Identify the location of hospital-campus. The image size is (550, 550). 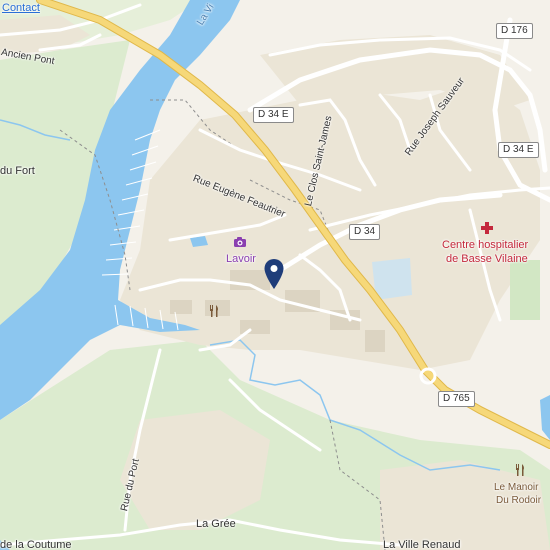
(392, 279).